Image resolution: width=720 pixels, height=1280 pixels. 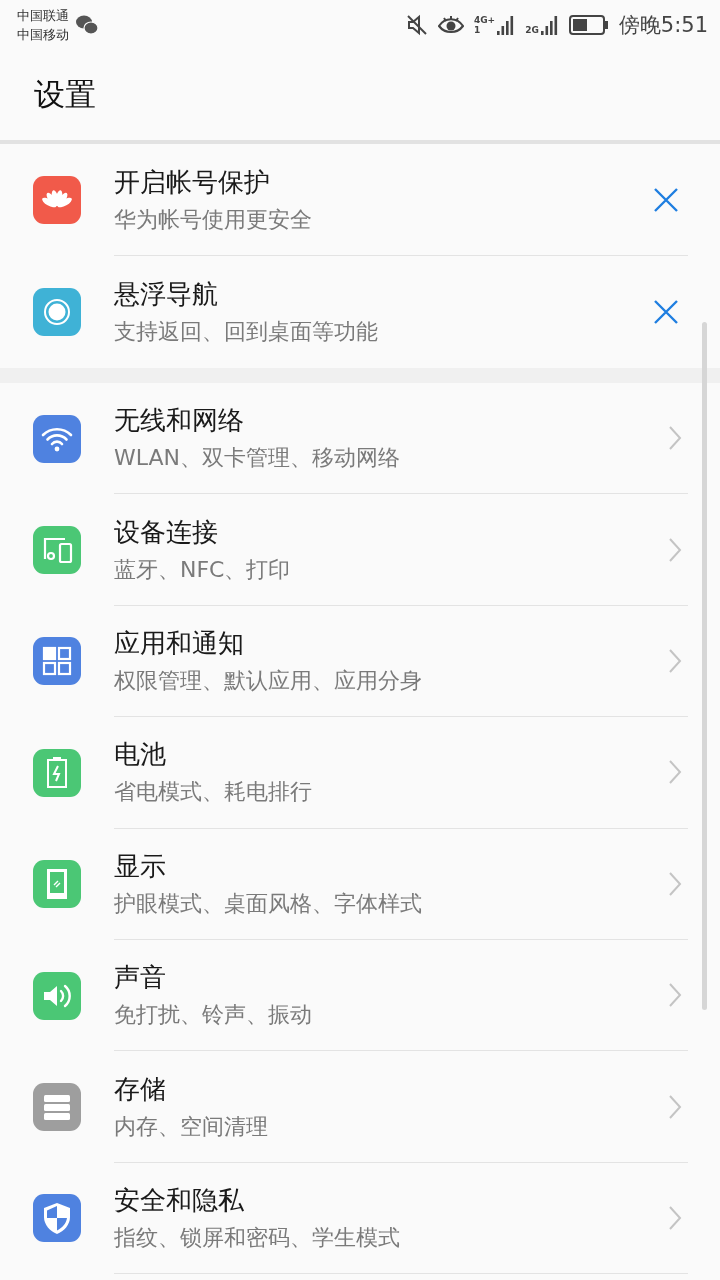 I want to click on item-title: 声音, so click(x=140, y=978).